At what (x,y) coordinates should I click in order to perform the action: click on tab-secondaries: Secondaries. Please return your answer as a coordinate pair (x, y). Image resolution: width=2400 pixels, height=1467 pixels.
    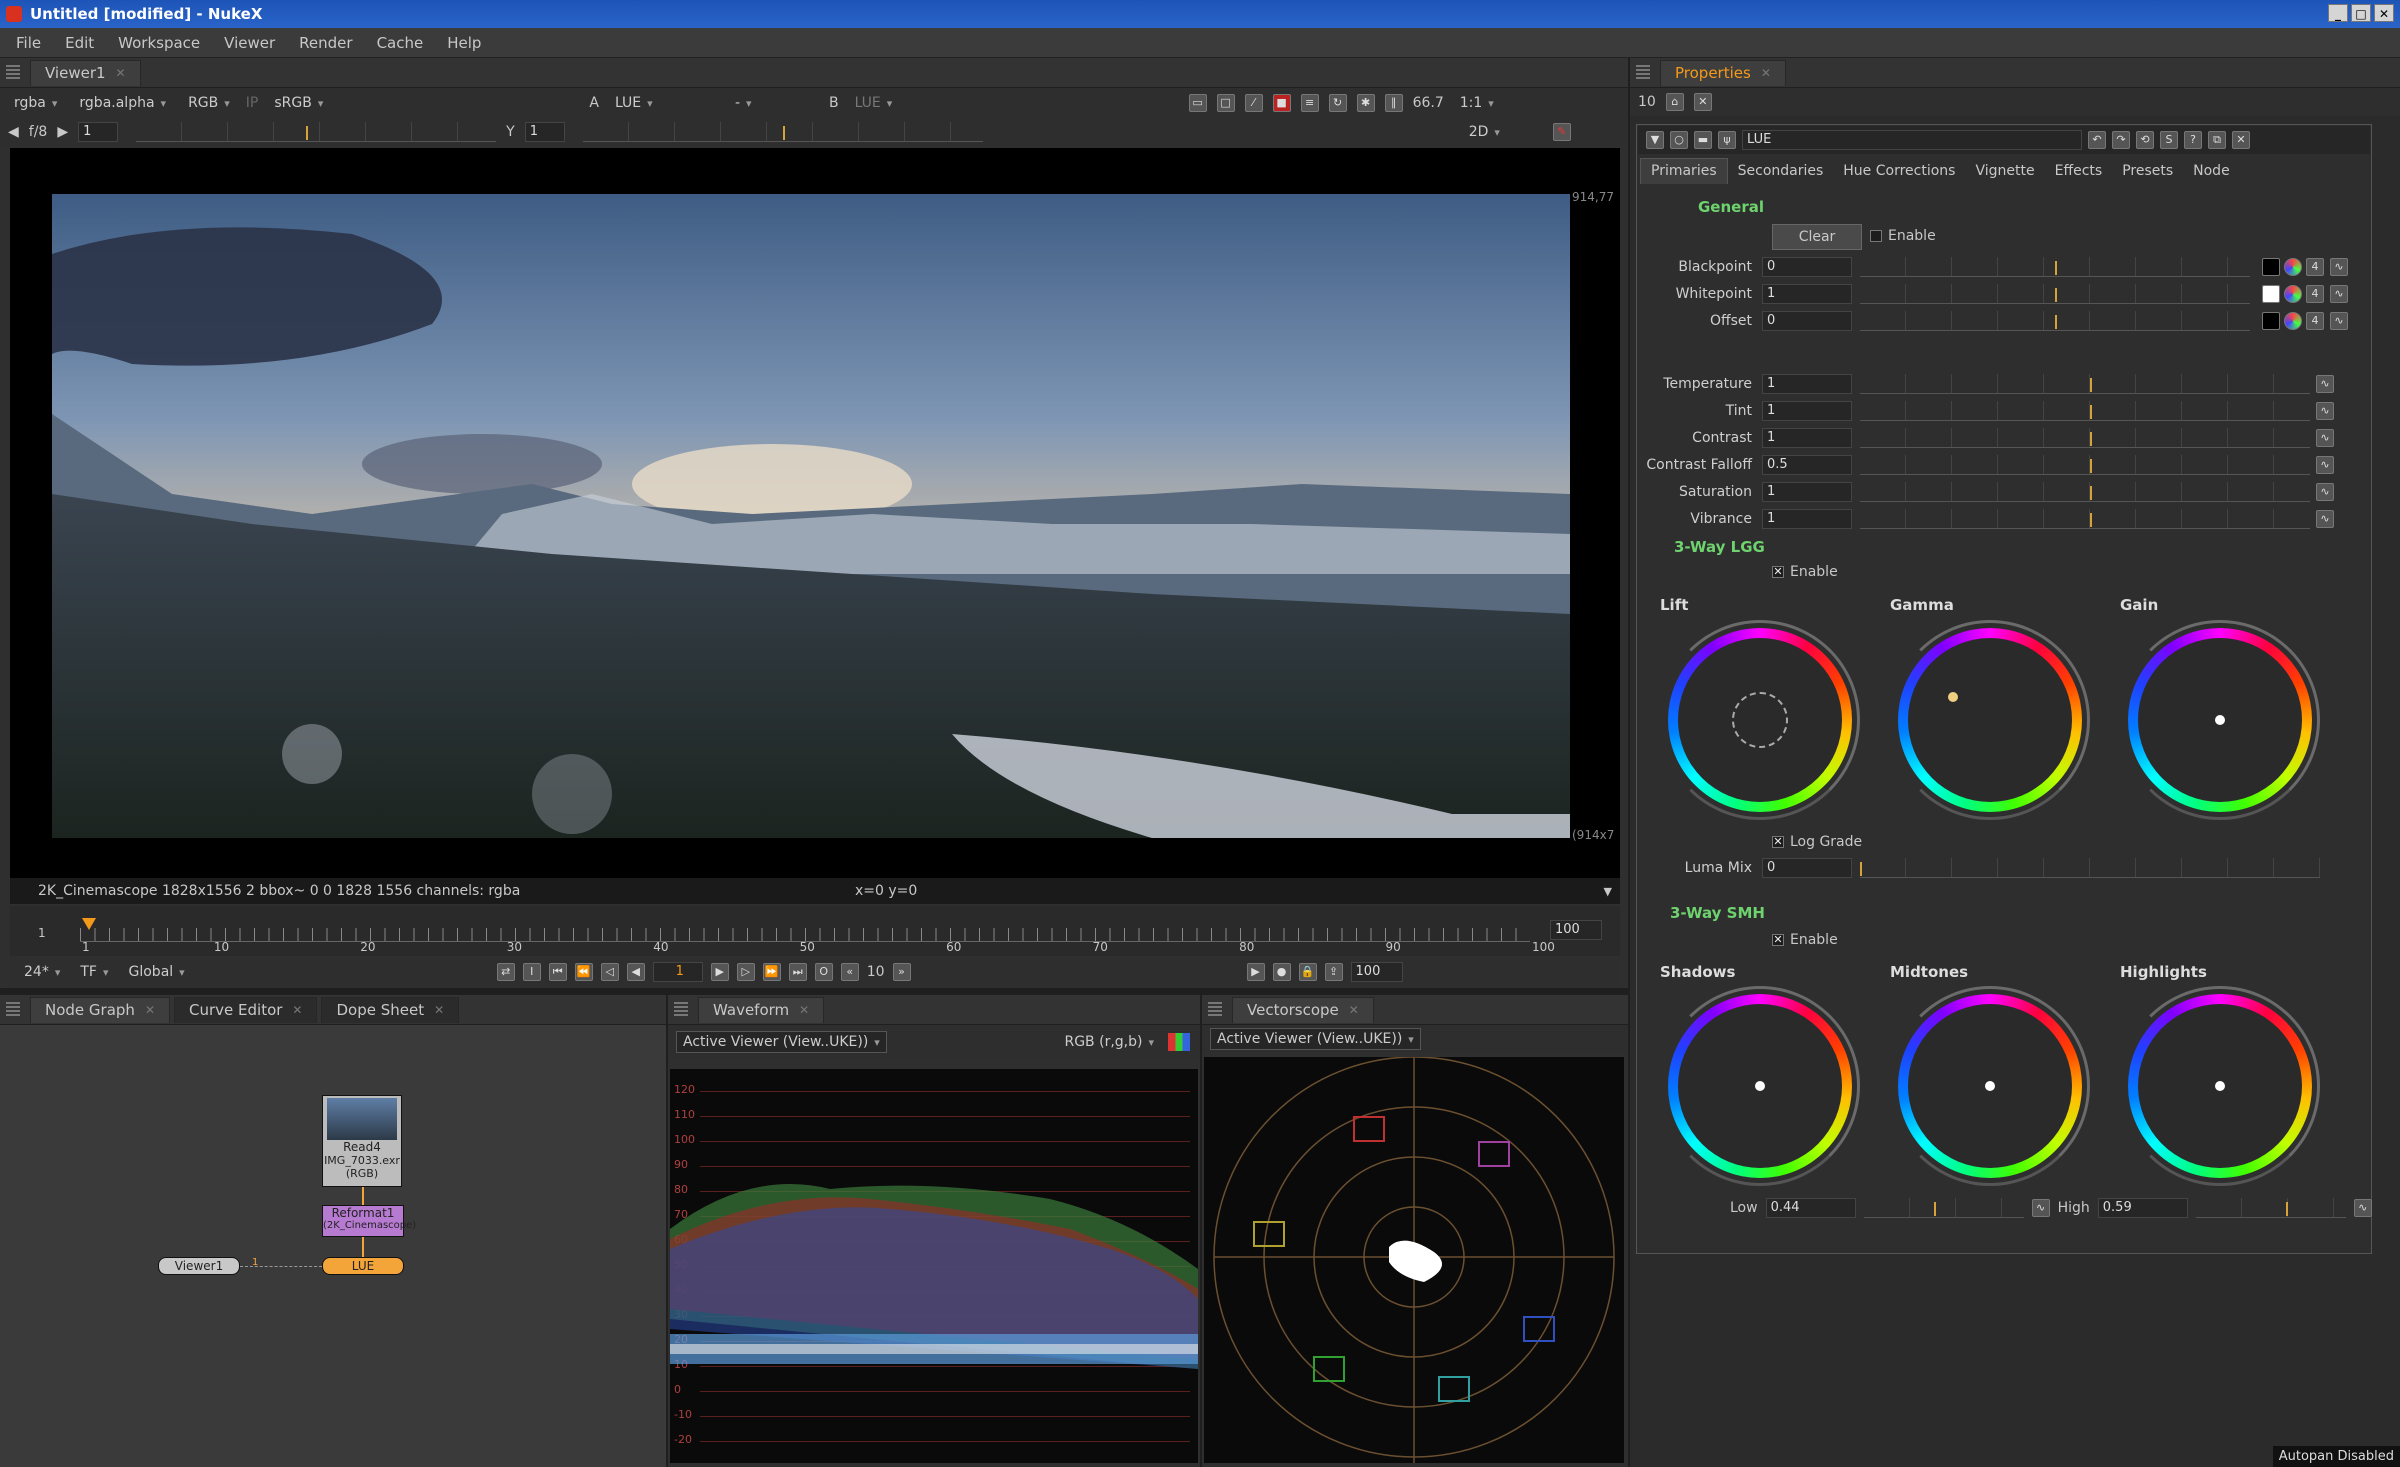
    Looking at the image, I should click on (1781, 171).